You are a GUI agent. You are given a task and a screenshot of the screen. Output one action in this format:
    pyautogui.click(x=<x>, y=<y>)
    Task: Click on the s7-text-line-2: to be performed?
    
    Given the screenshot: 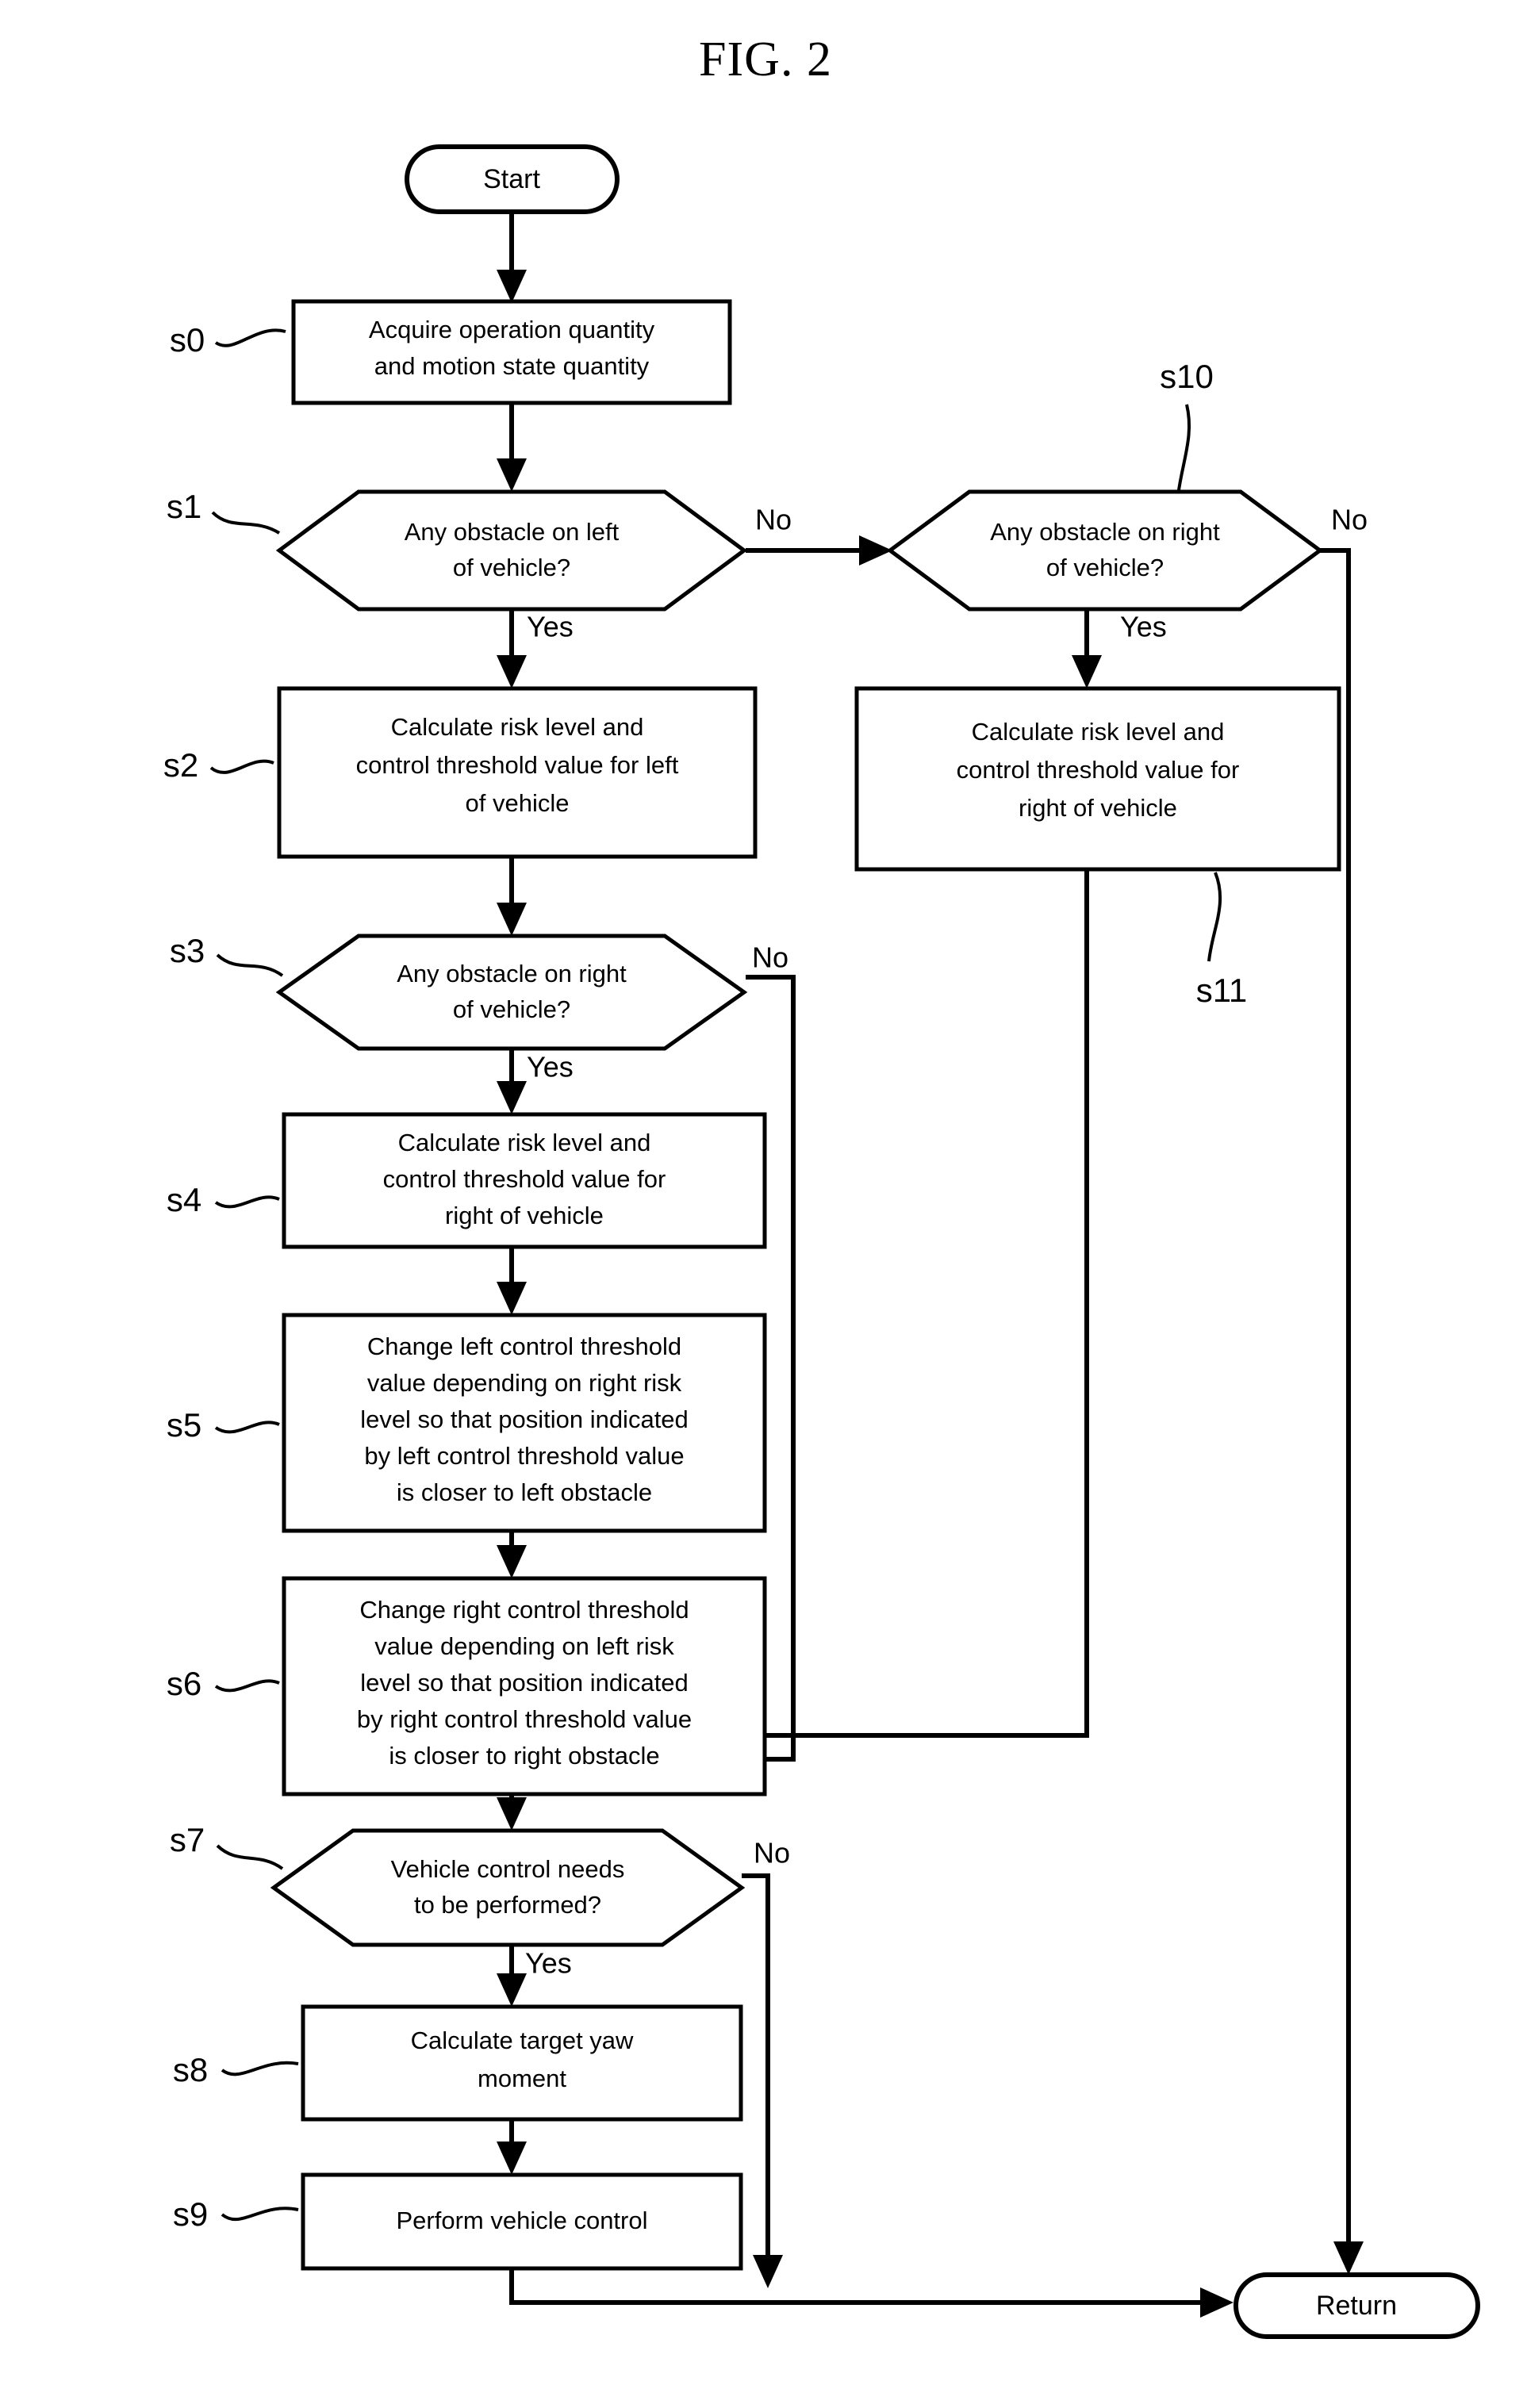 What is the action you would take?
    pyautogui.click(x=507, y=1905)
    